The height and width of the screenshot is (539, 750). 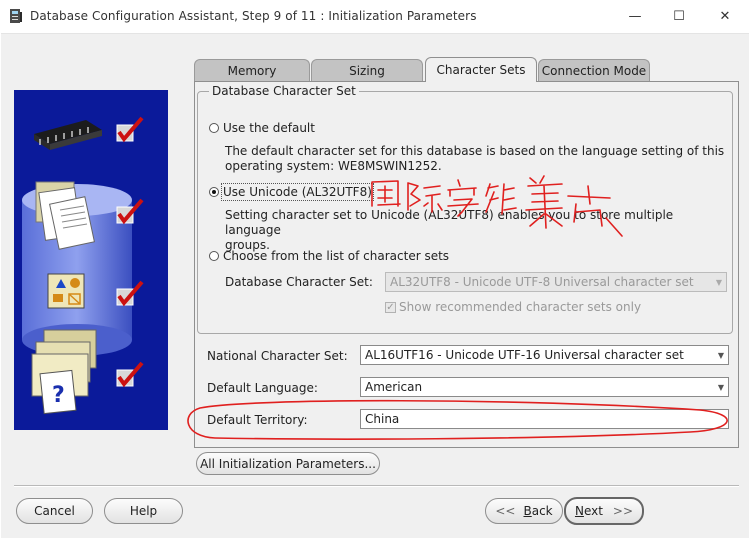 What do you see at coordinates (143, 511) in the screenshot?
I see `help-button: Help` at bounding box center [143, 511].